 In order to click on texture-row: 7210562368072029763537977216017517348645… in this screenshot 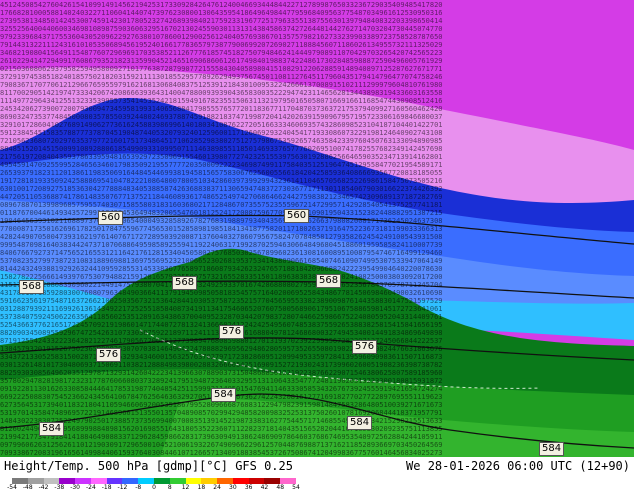, I will do `click(221, 141)`.